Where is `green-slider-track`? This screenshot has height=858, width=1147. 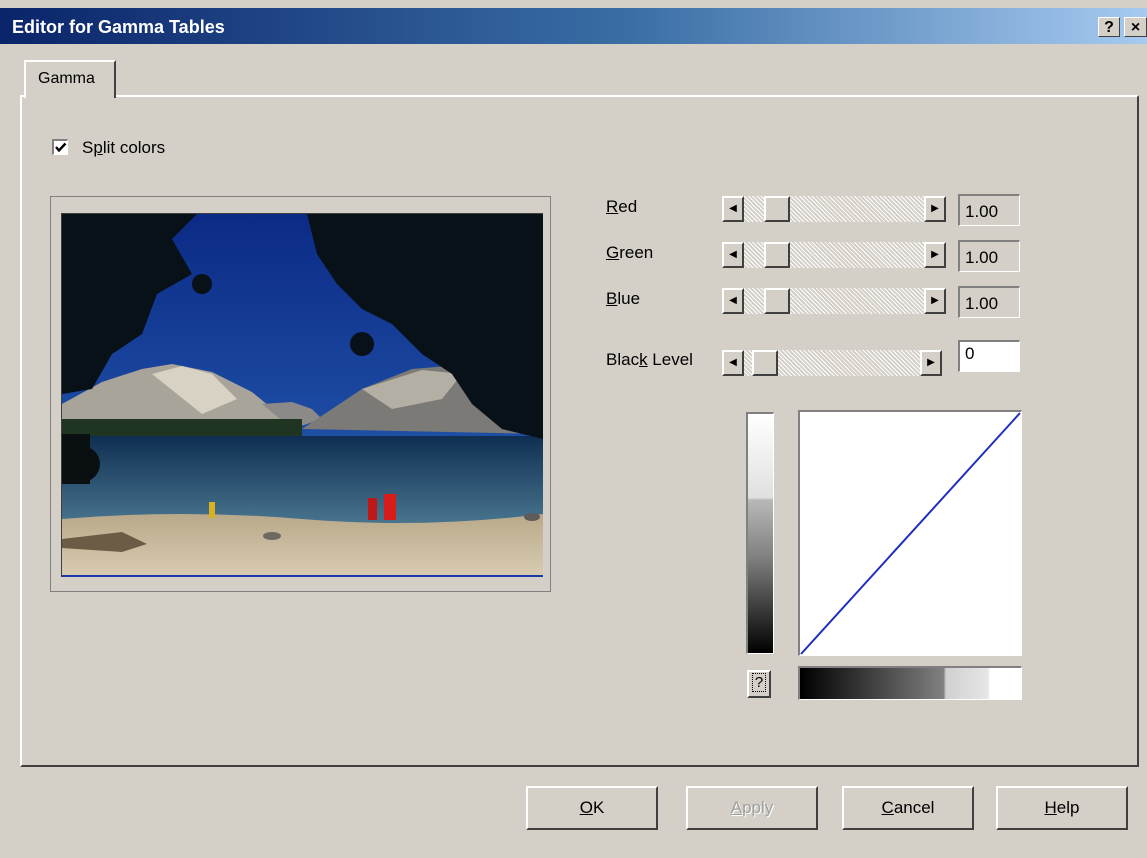 green-slider-track is located at coordinates (834, 255).